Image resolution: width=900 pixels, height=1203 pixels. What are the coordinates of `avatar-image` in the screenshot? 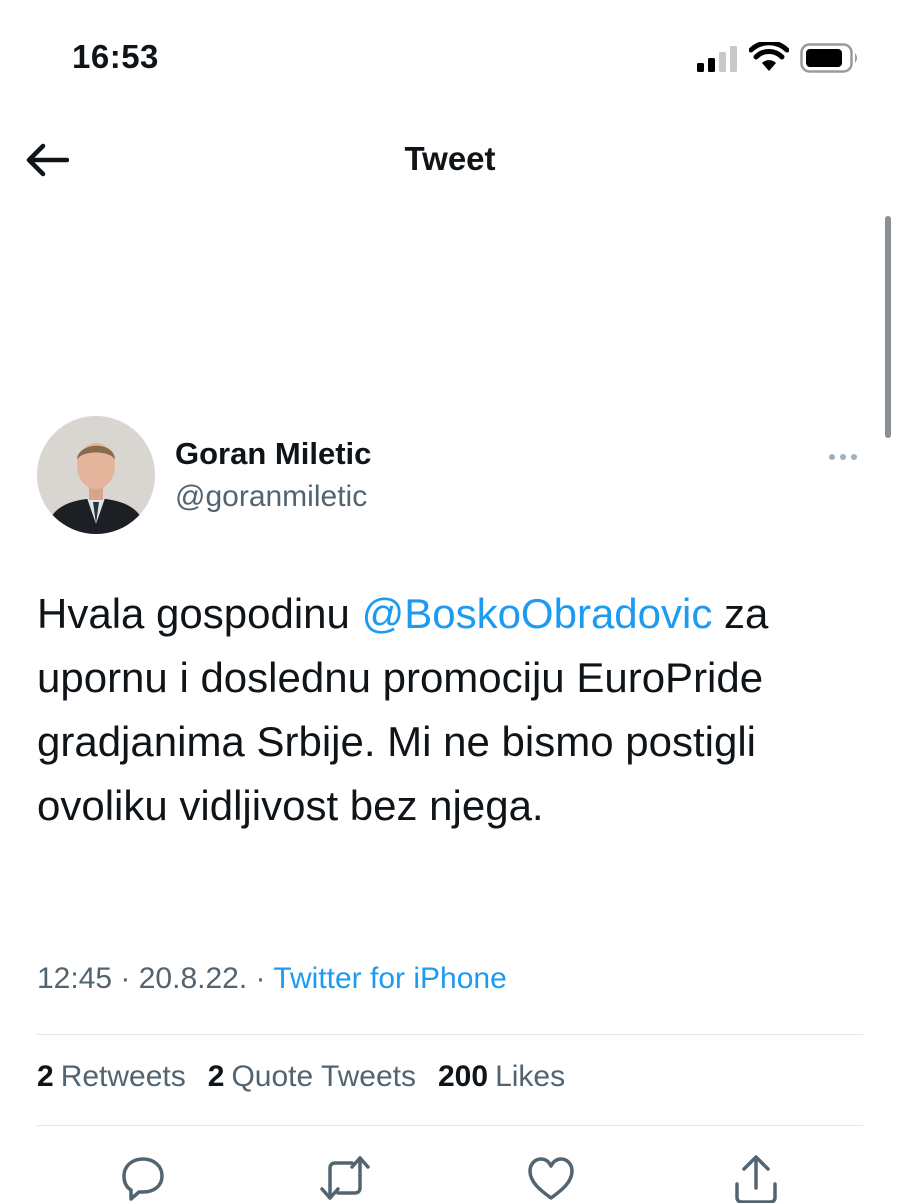 It's located at (96, 475).